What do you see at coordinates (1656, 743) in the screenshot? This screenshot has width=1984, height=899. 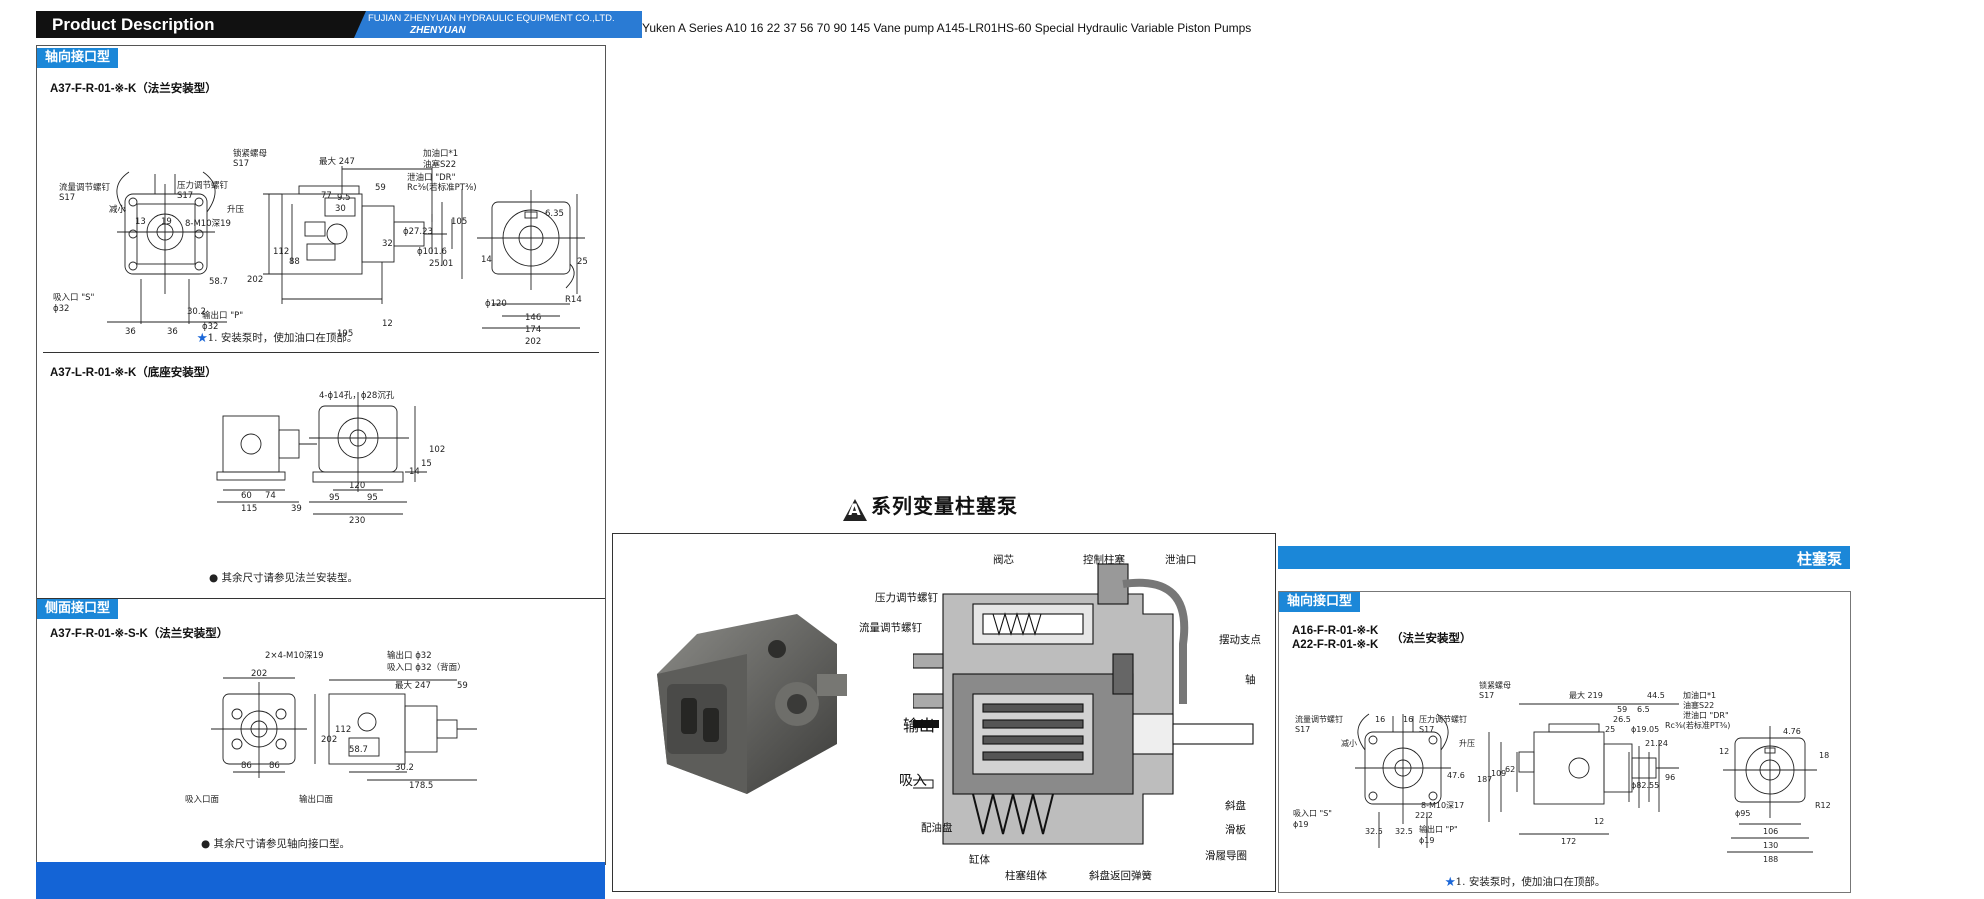 I see `dim-r-21-24: 21.24` at bounding box center [1656, 743].